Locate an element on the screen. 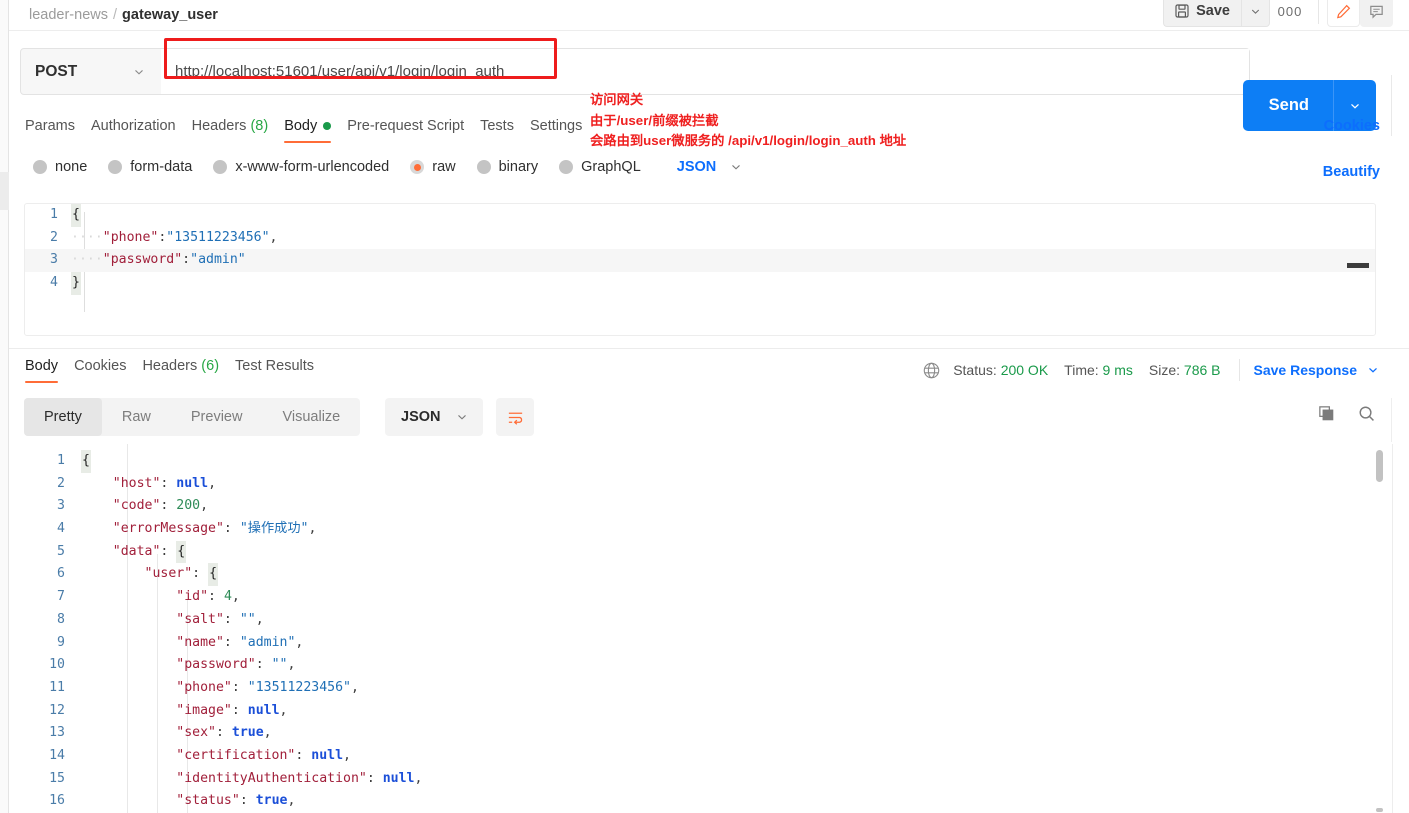 This screenshot has width=1409, height=813. annotation-line-1: 访问网关 is located at coordinates (617, 99).